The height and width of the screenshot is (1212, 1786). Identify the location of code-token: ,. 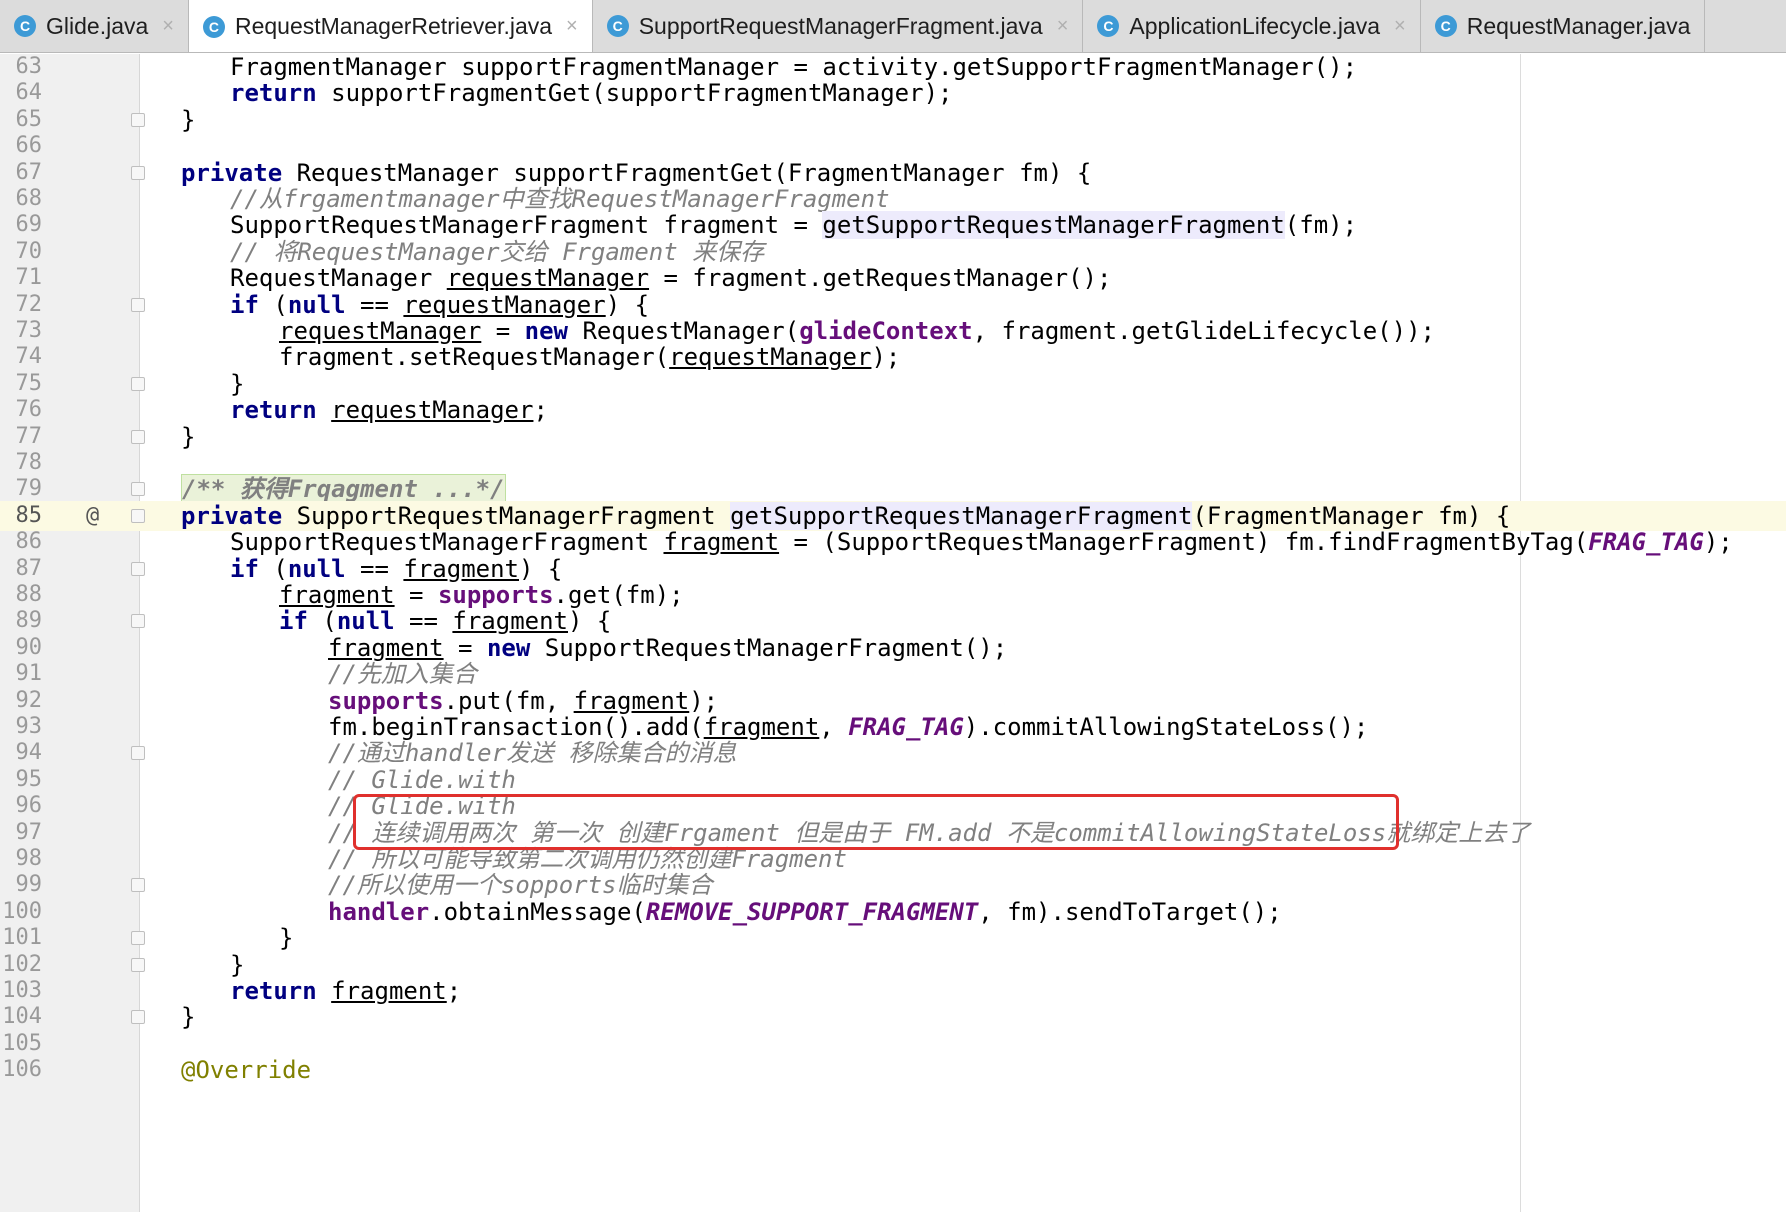
(834, 727).